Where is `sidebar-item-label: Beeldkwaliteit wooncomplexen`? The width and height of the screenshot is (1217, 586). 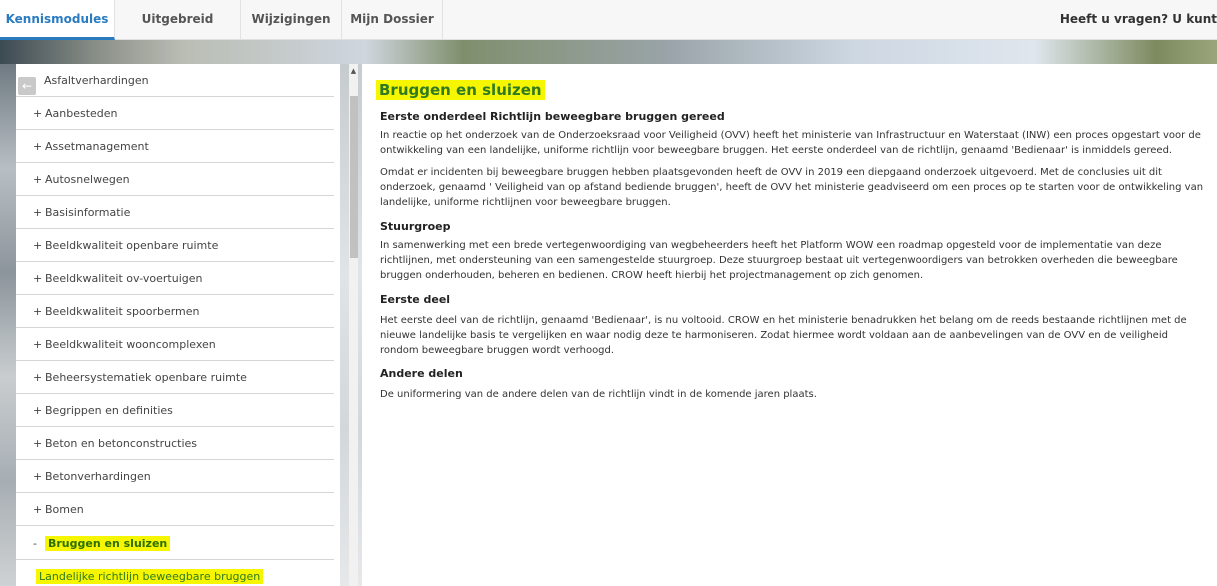
sidebar-item-label: Beeldkwaliteit wooncomplexen is located at coordinates (130, 344).